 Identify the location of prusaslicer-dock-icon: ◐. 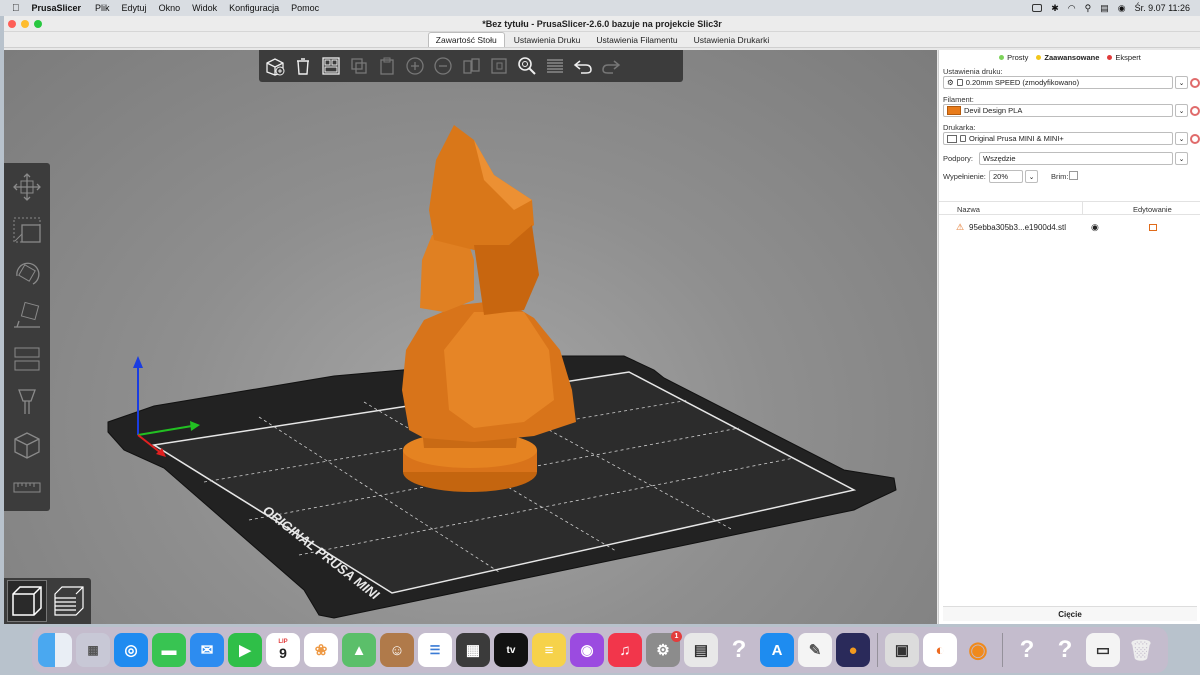
(940, 650).